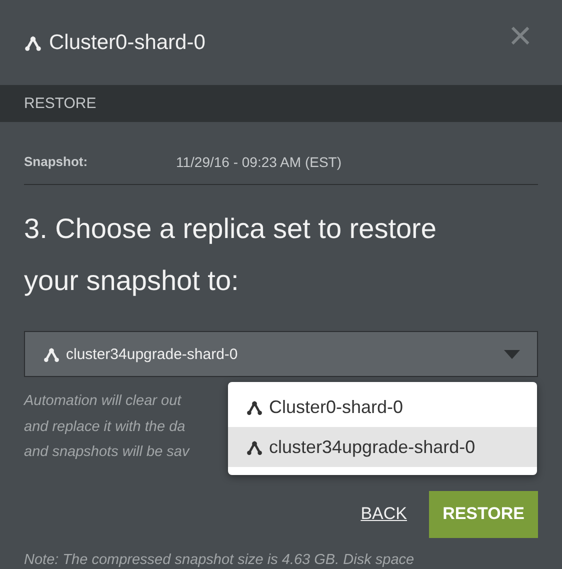  I want to click on select-value: cluster34upgrade-shard-0, so click(152, 354).